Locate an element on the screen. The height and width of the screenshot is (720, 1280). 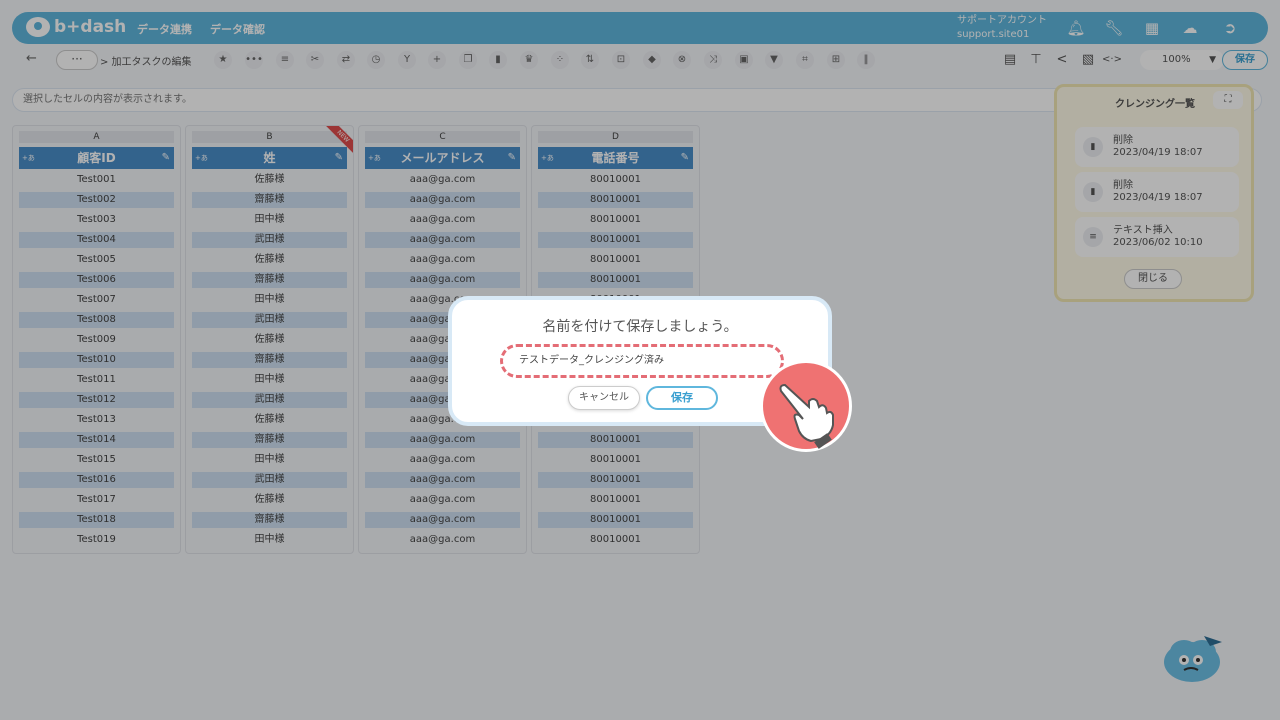
pointer-hand-icon is located at coordinates (806, 406).